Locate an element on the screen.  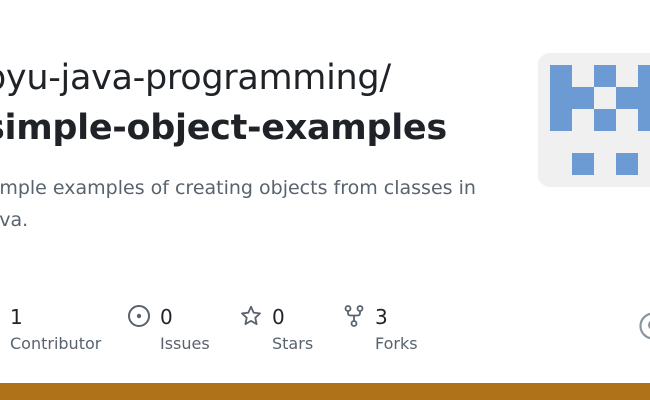
stat-label: Forks is located at coordinates (396, 343).